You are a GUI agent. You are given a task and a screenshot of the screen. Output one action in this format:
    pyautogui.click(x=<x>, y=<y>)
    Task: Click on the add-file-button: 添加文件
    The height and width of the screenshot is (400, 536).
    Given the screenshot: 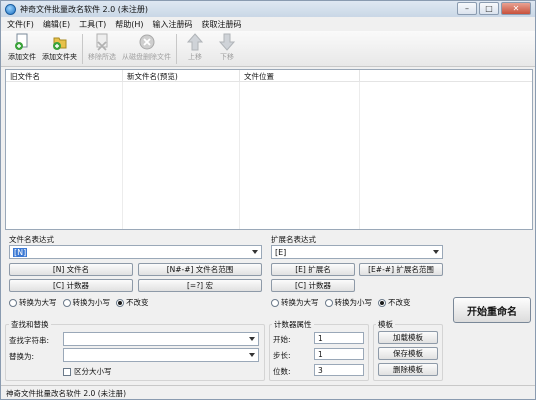 What is the action you would take?
    pyautogui.click(x=22, y=49)
    